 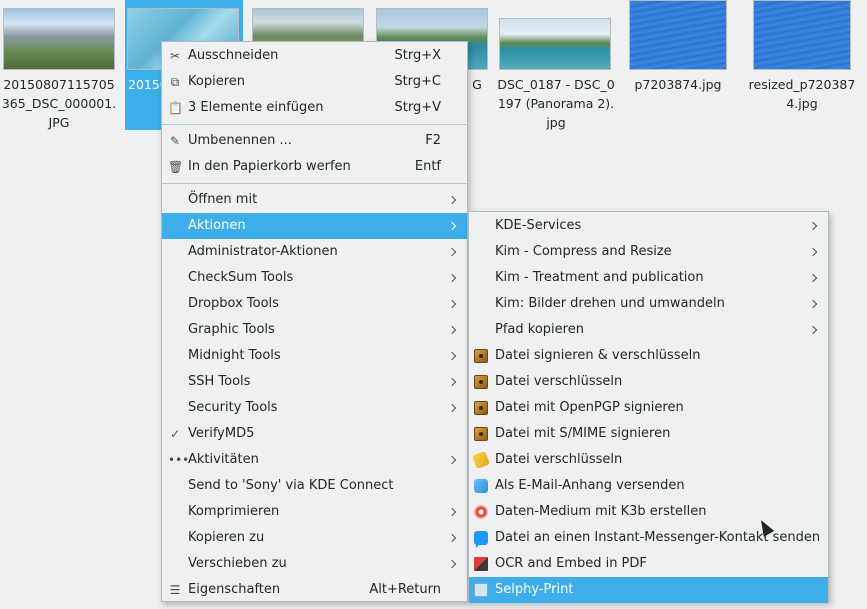 I want to click on menu-item-graphic-tools: Graphic Tools, so click(x=314, y=330).